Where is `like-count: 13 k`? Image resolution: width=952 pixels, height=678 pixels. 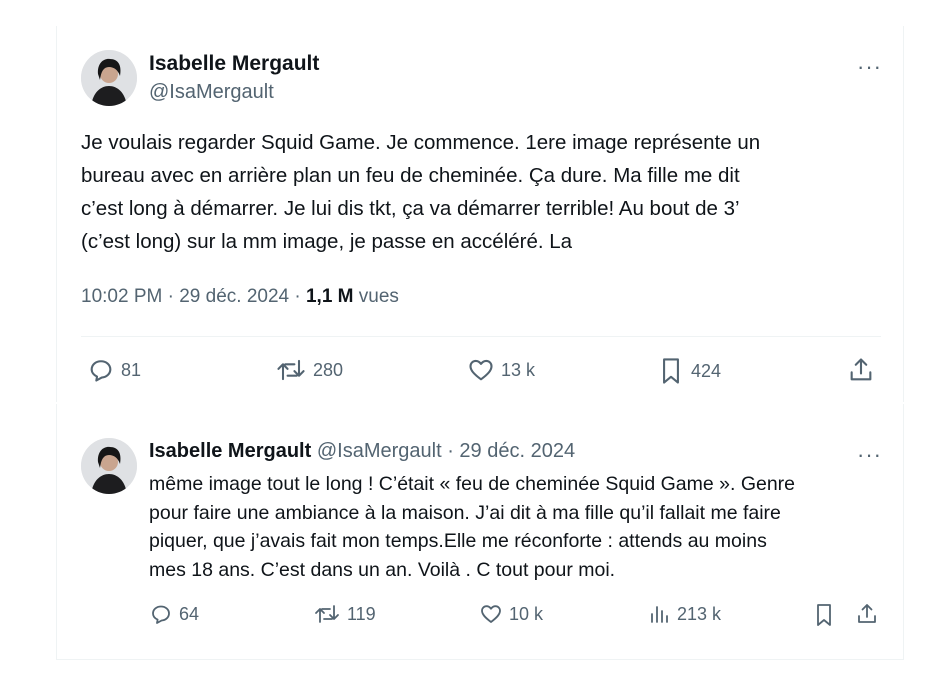 like-count: 13 k is located at coordinates (518, 369).